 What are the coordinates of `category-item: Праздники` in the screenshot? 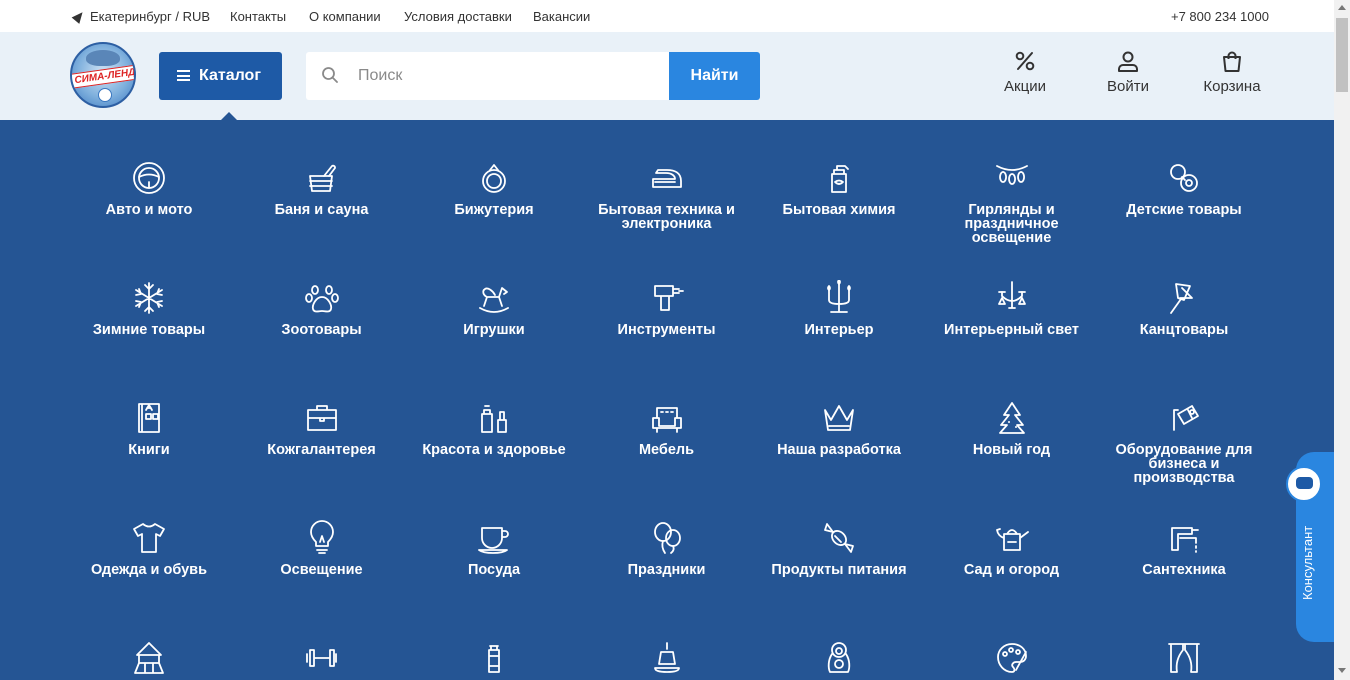 It's located at (667, 548).